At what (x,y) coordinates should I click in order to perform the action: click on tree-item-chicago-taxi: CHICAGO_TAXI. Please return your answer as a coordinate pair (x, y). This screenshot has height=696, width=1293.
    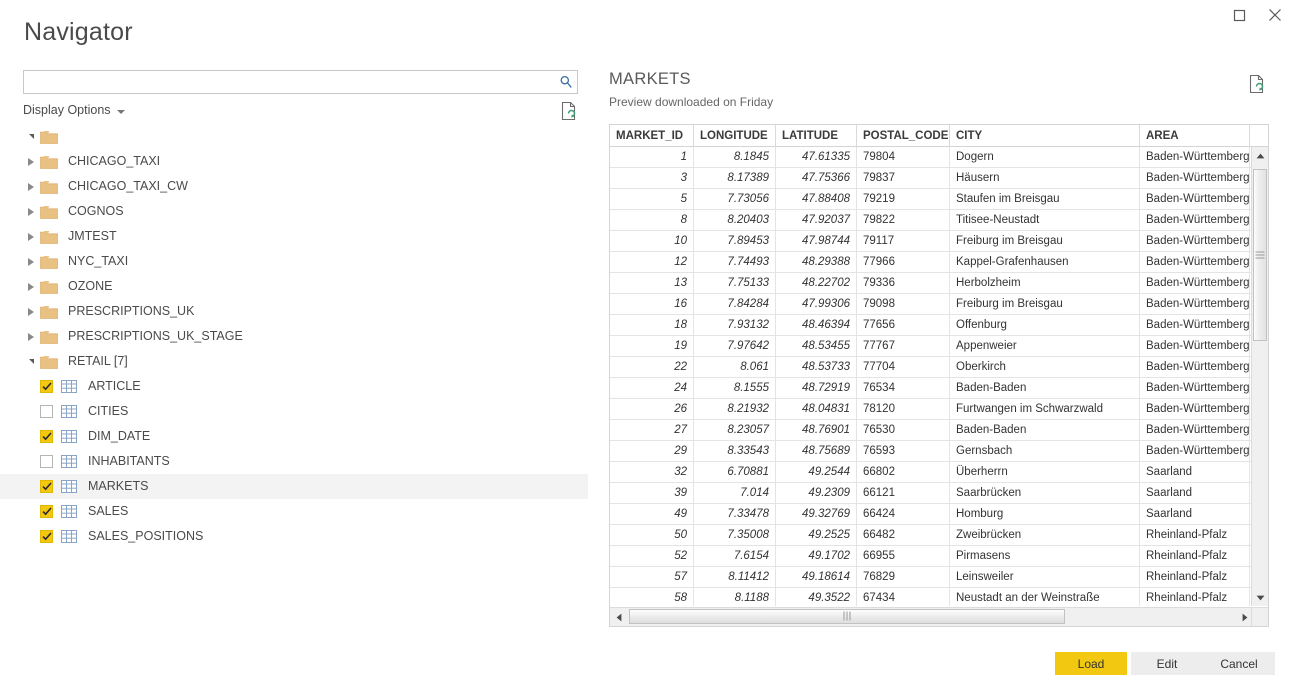
    Looking at the image, I should click on (294, 161).